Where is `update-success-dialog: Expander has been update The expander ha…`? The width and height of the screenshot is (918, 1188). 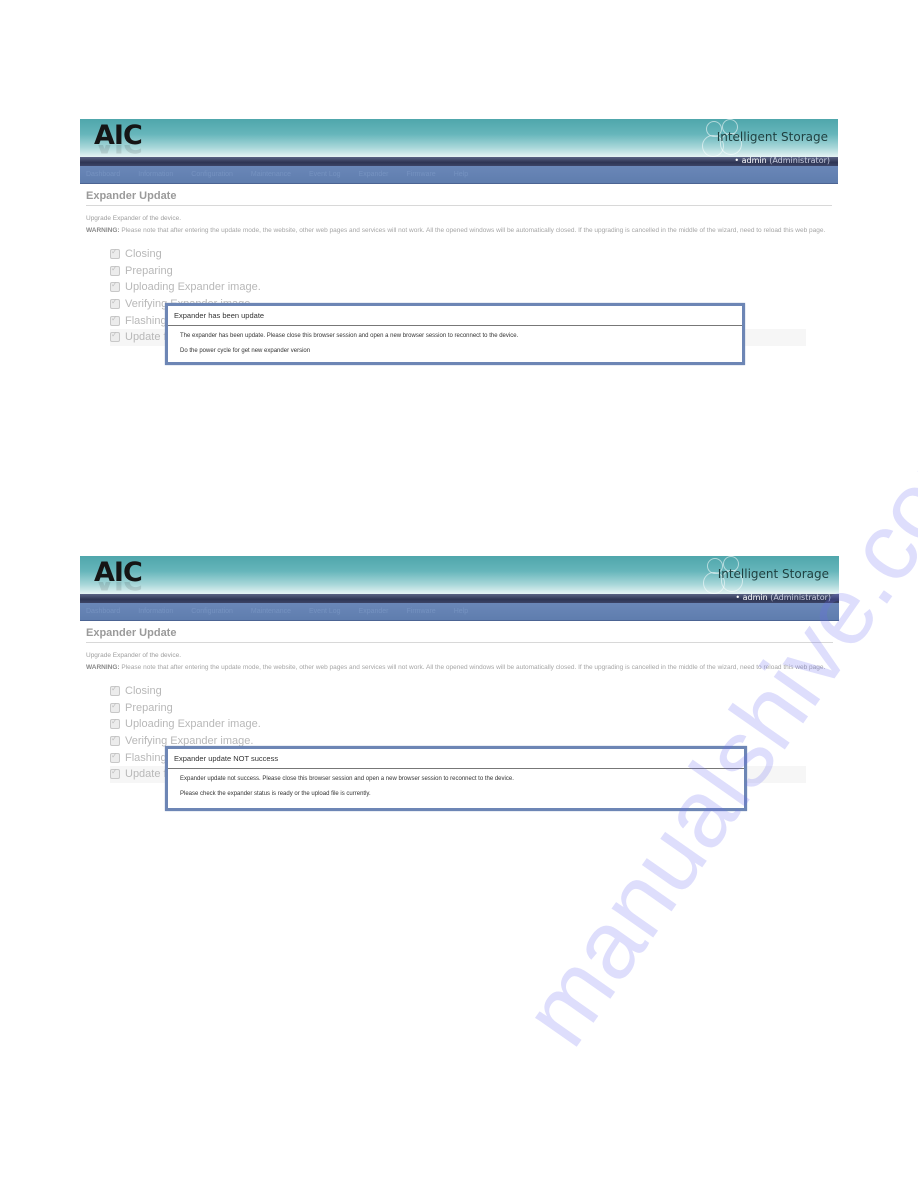
update-success-dialog: Expander has been update The expander ha… is located at coordinates (455, 334).